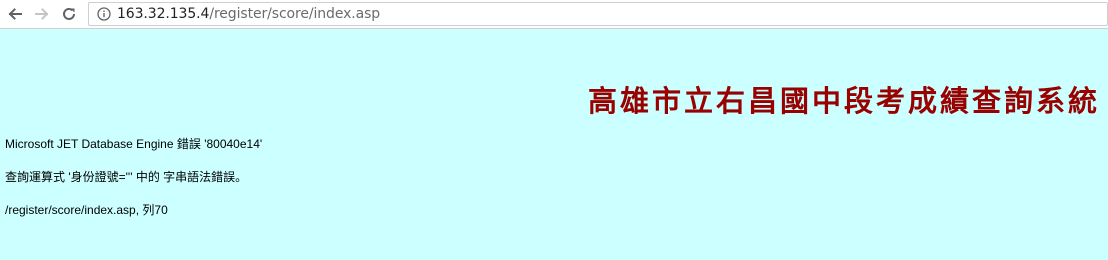 The image size is (1108, 260). Describe the element at coordinates (163, 14) in the screenshot. I see `url-host: 163.32.135.4` at that location.